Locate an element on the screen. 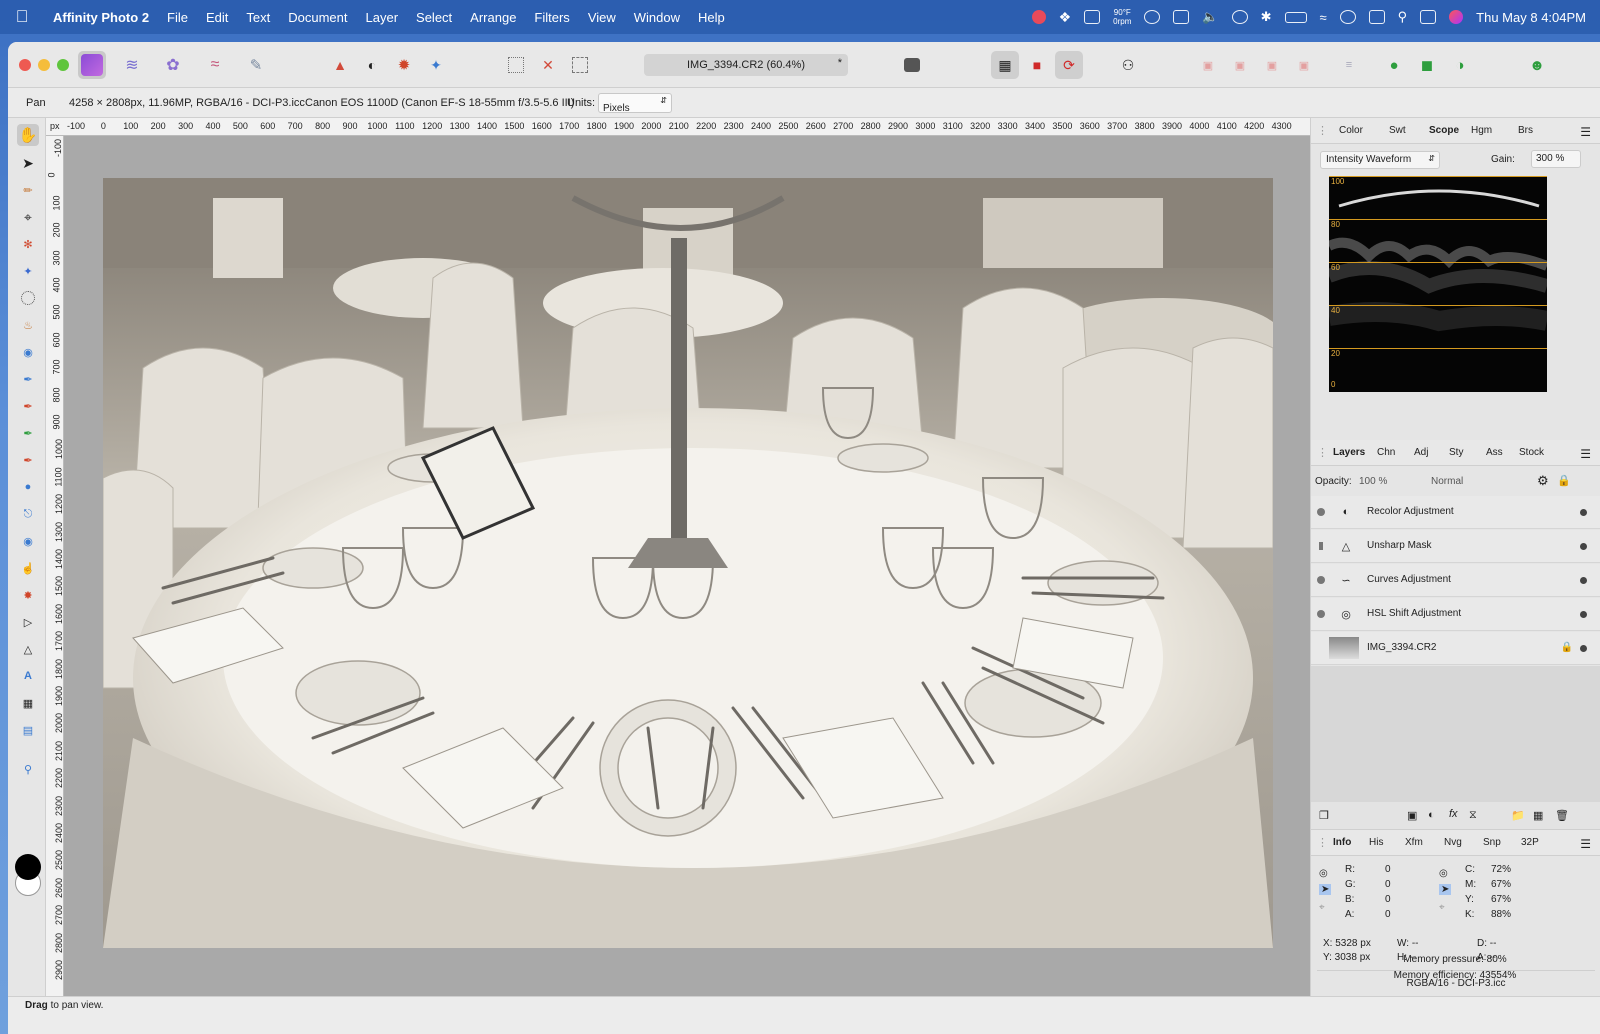 The width and height of the screenshot is (1600, 1034). marquee-tool is located at coordinates (28, 298).